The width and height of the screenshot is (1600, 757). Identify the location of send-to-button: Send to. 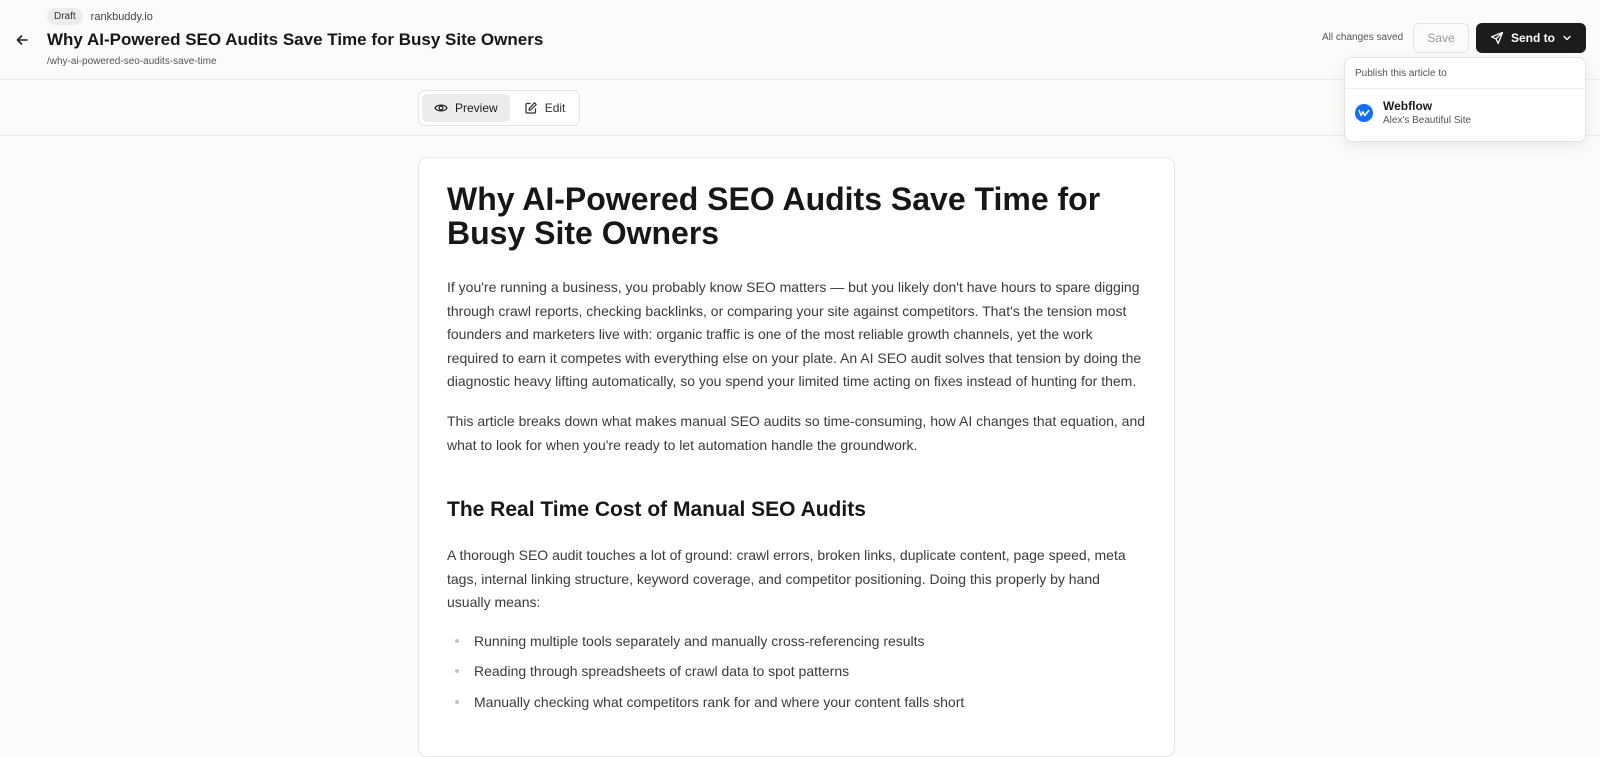
(1531, 38).